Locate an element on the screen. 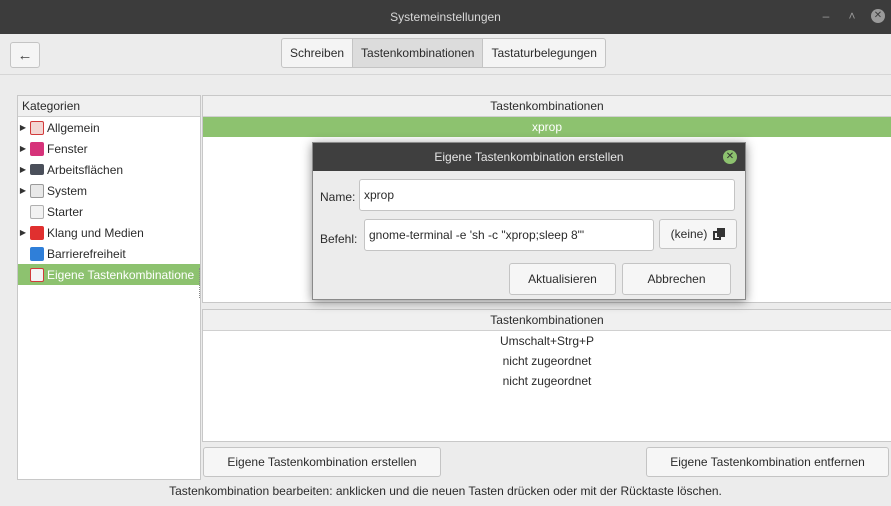  window-icon is located at coordinates (37, 148).